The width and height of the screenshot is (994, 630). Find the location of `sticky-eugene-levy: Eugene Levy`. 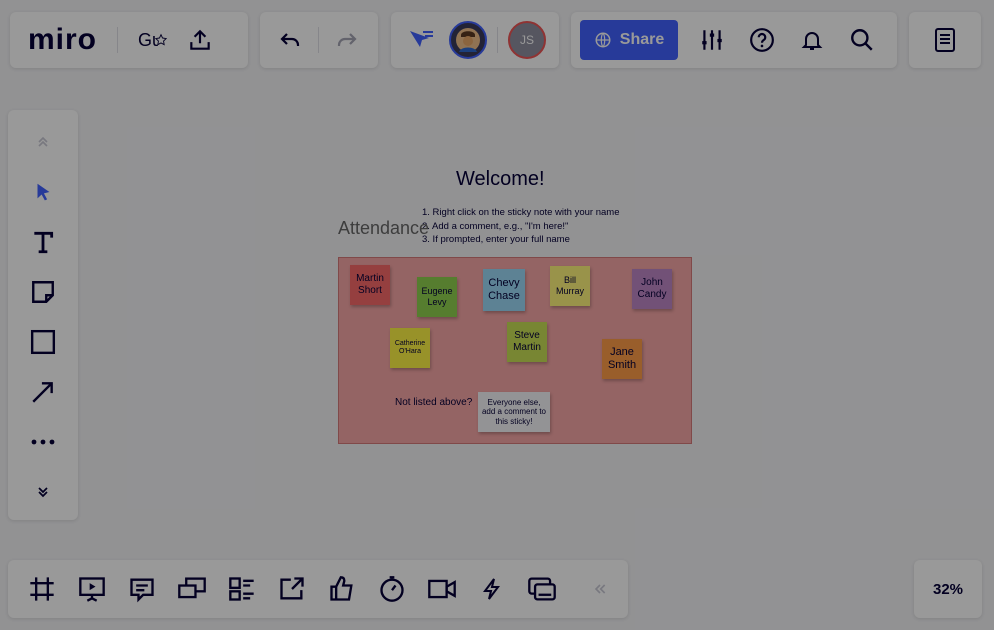

sticky-eugene-levy: Eugene Levy is located at coordinates (437, 297).